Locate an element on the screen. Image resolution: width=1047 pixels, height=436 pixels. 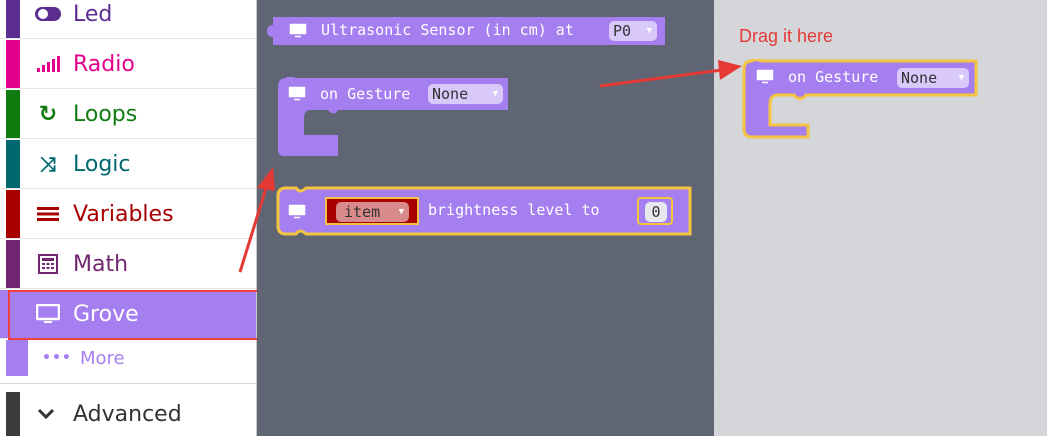
category-loops: ↻ Loops is located at coordinates (128, 114).